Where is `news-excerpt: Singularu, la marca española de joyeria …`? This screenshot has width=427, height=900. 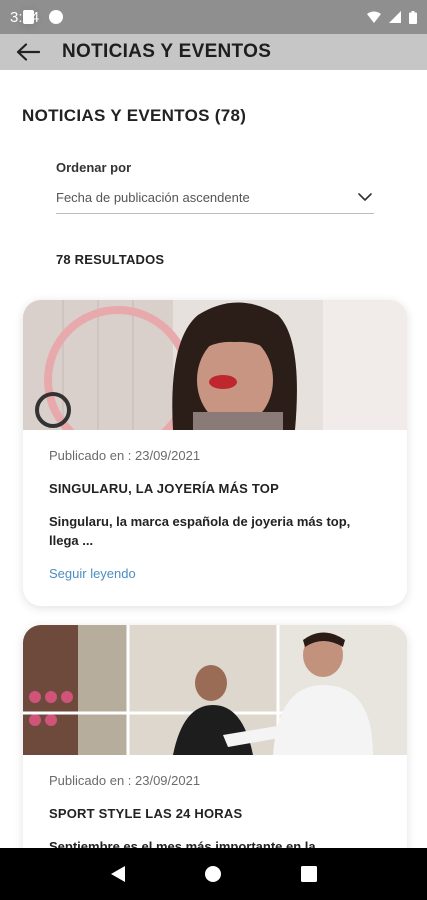
news-excerpt: Singularu, la marca española de joyeria … is located at coordinates (200, 531).